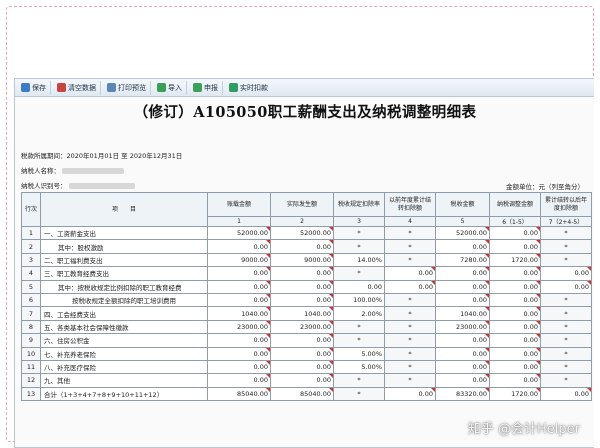 The image size is (600, 448). What do you see at coordinates (545, 187) in the screenshot?
I see `amount-unit: 金额单位：元（列至角分）` at bounding box center [545, 187].